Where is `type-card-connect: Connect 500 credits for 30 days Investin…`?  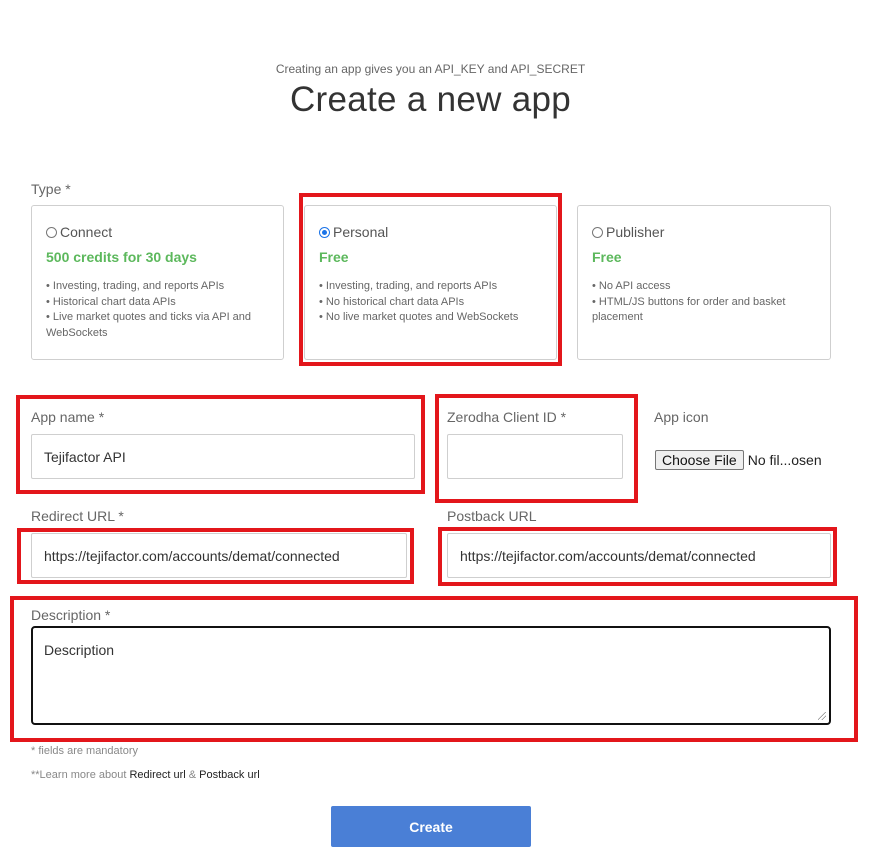
type-card-connect: Connect 500 credits for 30 days Investin… is located at coordinates (157, 282).